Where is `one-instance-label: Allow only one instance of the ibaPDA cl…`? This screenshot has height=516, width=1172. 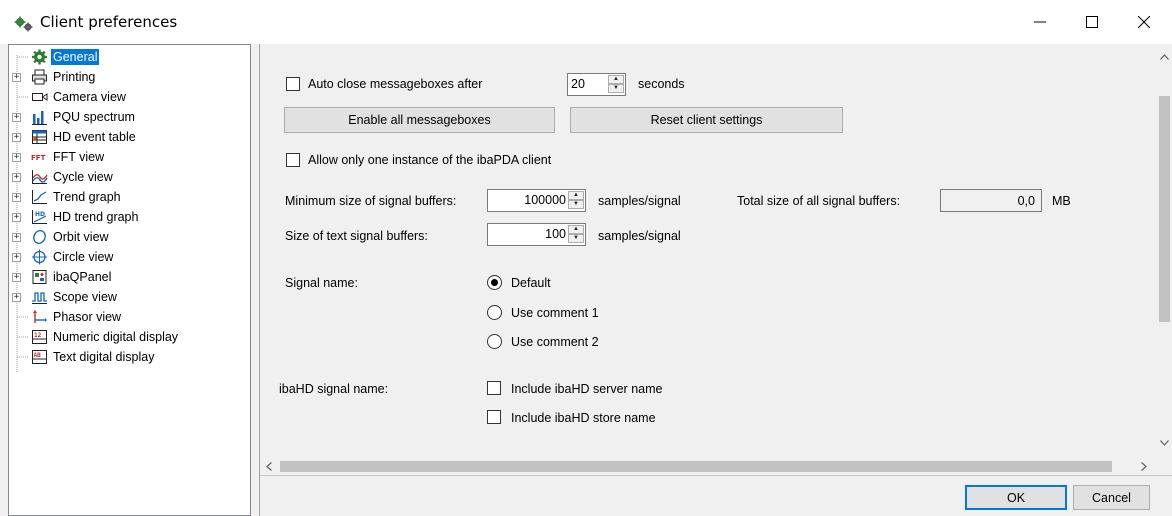
one-instance-label: Allow only one instance of the ibaPDA cl… is located at coordinates (430, 160).